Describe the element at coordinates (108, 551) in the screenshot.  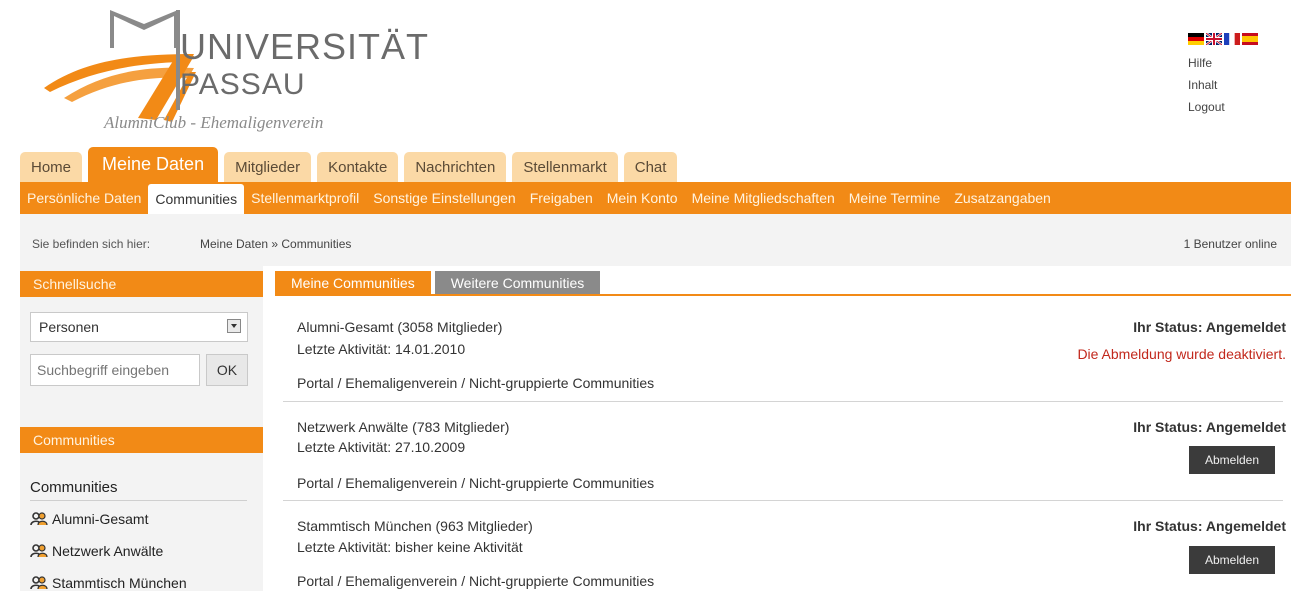
I see `community-link-label: Netzwerk Anwälte` at that location.